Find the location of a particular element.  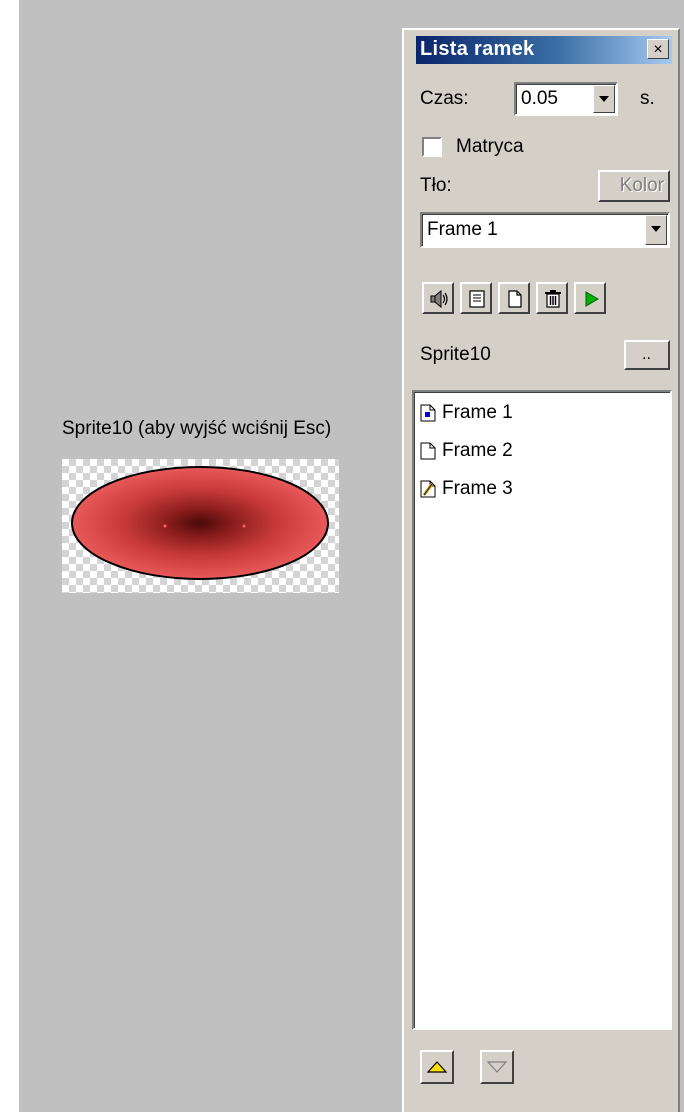

play-icon is located at coordinates (592, 299).